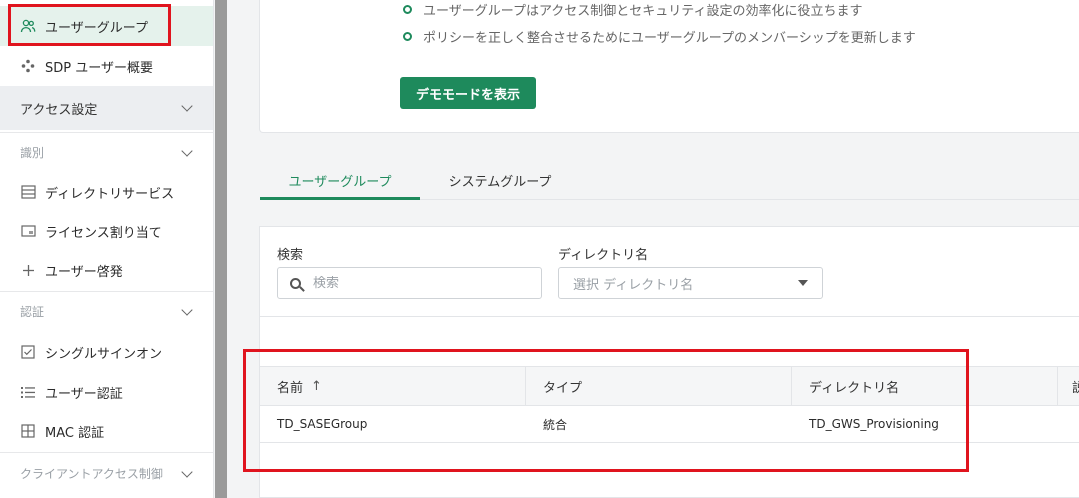 The height and width of the screenshot is (498, 1079). What do you see at coordinates (59, 110) in the screenshot?
I see `section-label: アクセス設定` at bounding box center [59, 110].